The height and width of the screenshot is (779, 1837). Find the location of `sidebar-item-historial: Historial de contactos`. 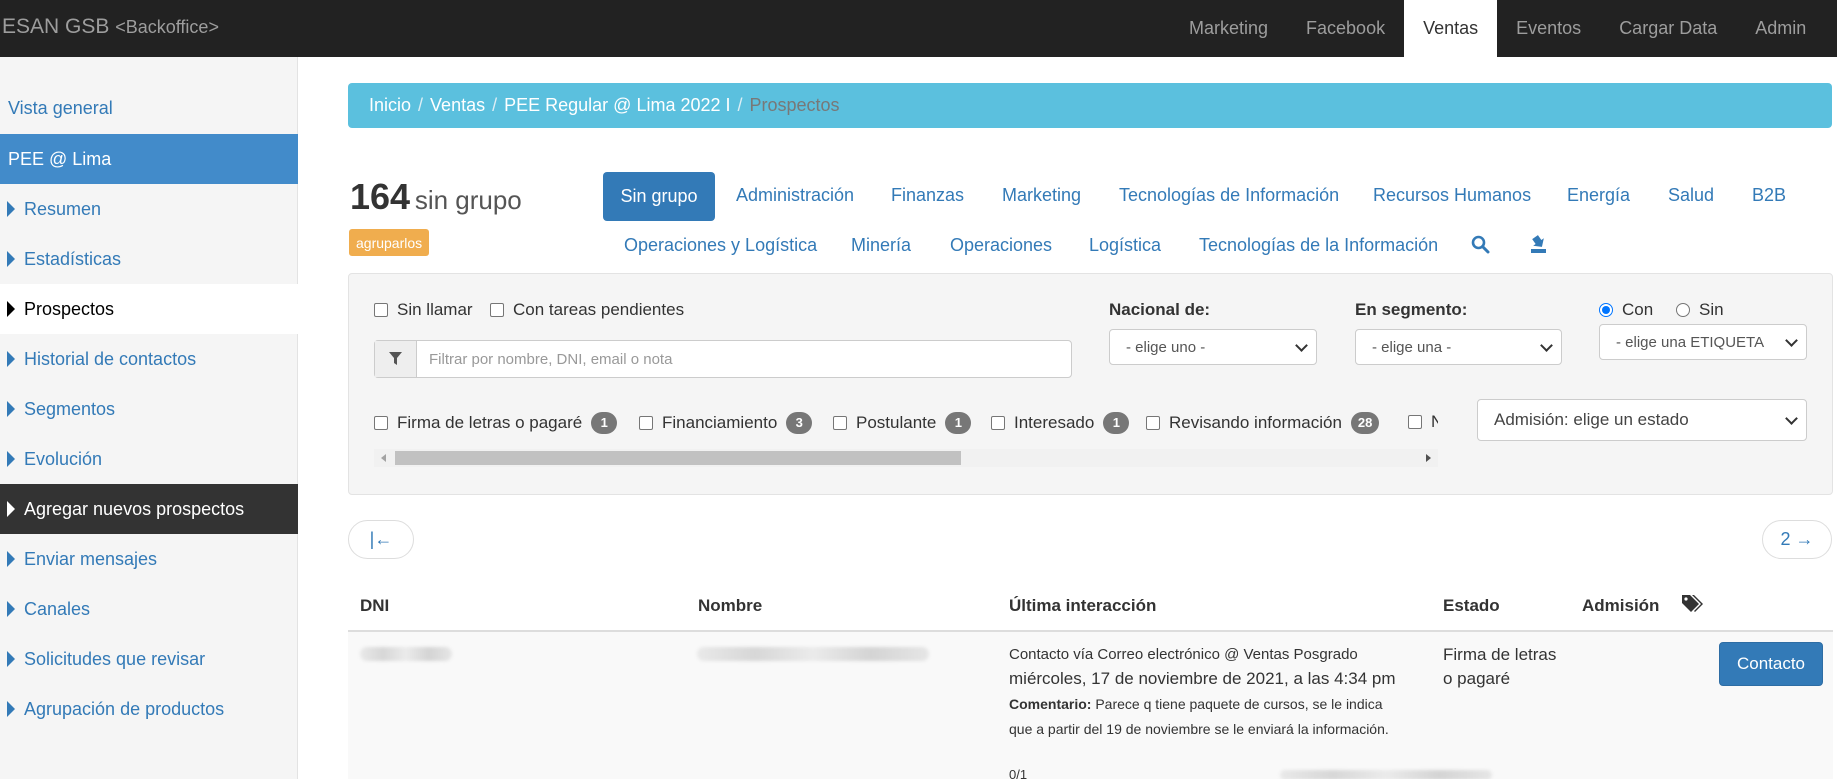

sidebar-item-historial: Historial de contactos is located at coordinates (149, 359).